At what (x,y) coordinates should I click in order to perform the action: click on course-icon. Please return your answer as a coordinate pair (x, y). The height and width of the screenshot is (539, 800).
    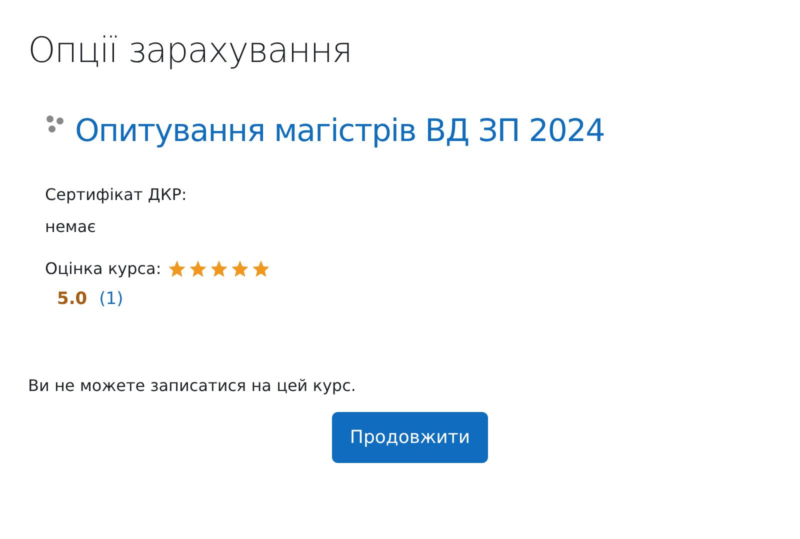
    Looking at the image, I should click on (55, 124).